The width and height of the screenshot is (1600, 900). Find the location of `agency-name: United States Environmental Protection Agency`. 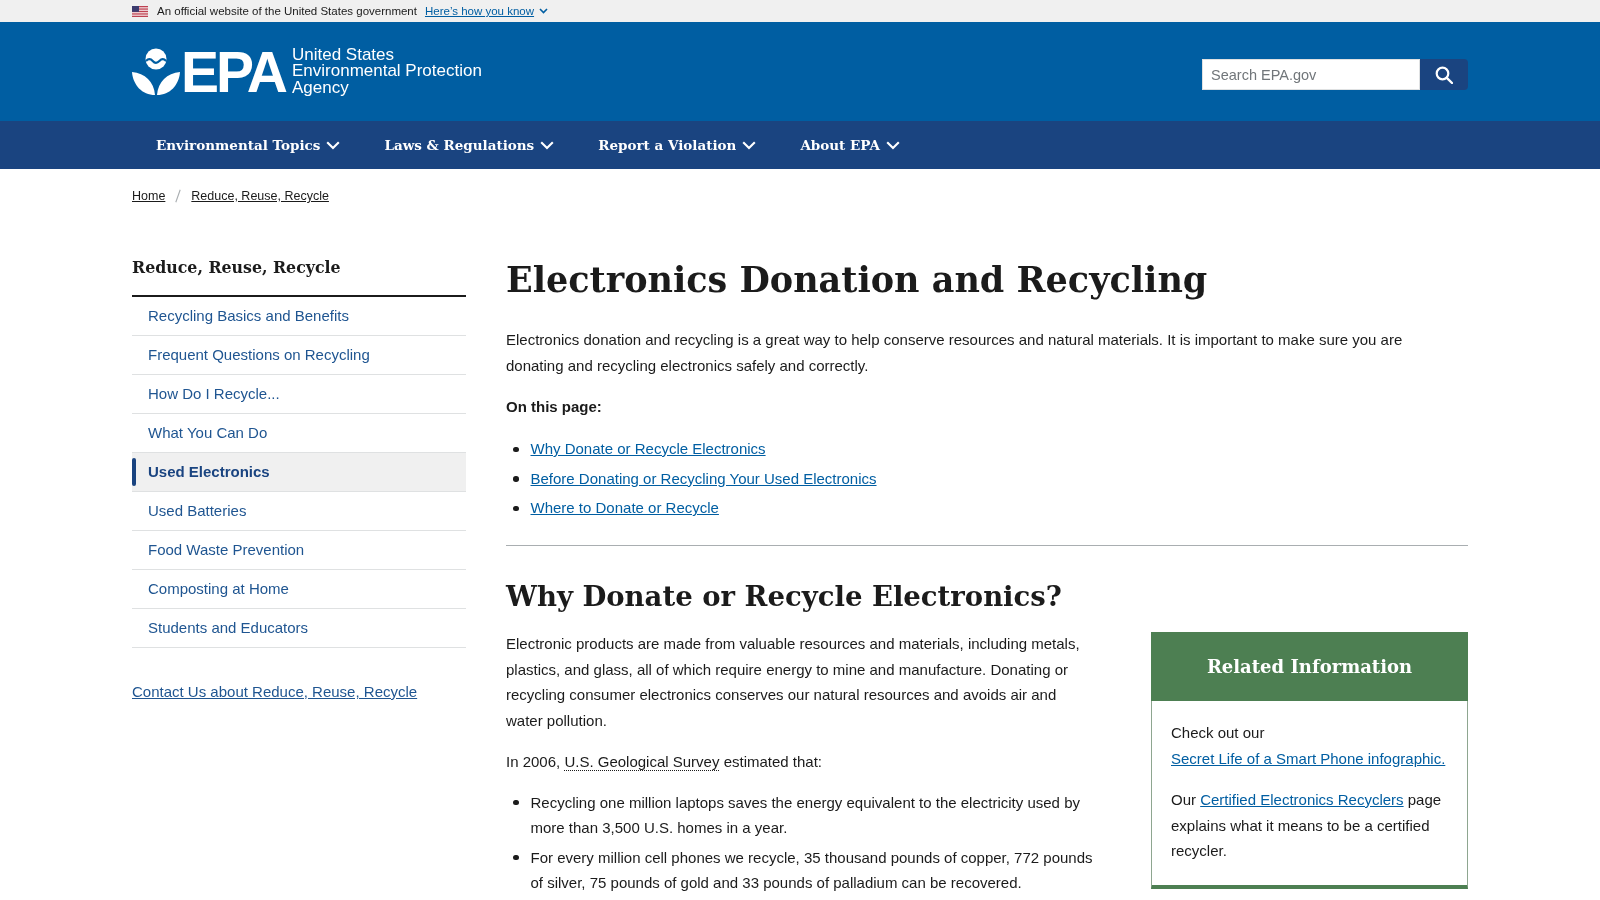

agency-name: United States Environmental Protection Agency is located at coordinates (387, 71).